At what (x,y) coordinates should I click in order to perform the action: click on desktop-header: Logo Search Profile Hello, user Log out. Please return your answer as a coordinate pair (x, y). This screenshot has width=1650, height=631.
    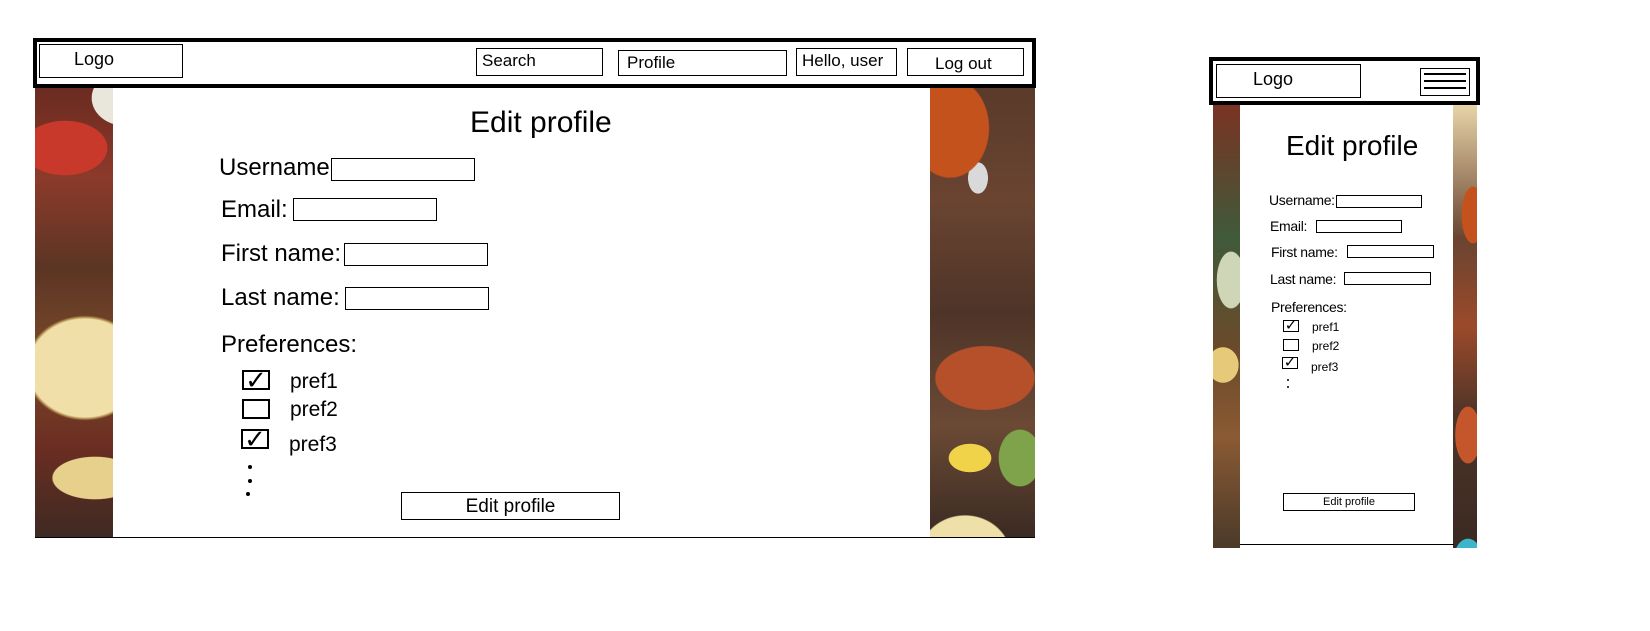
    Looking at the image, I should click on (534, 63).